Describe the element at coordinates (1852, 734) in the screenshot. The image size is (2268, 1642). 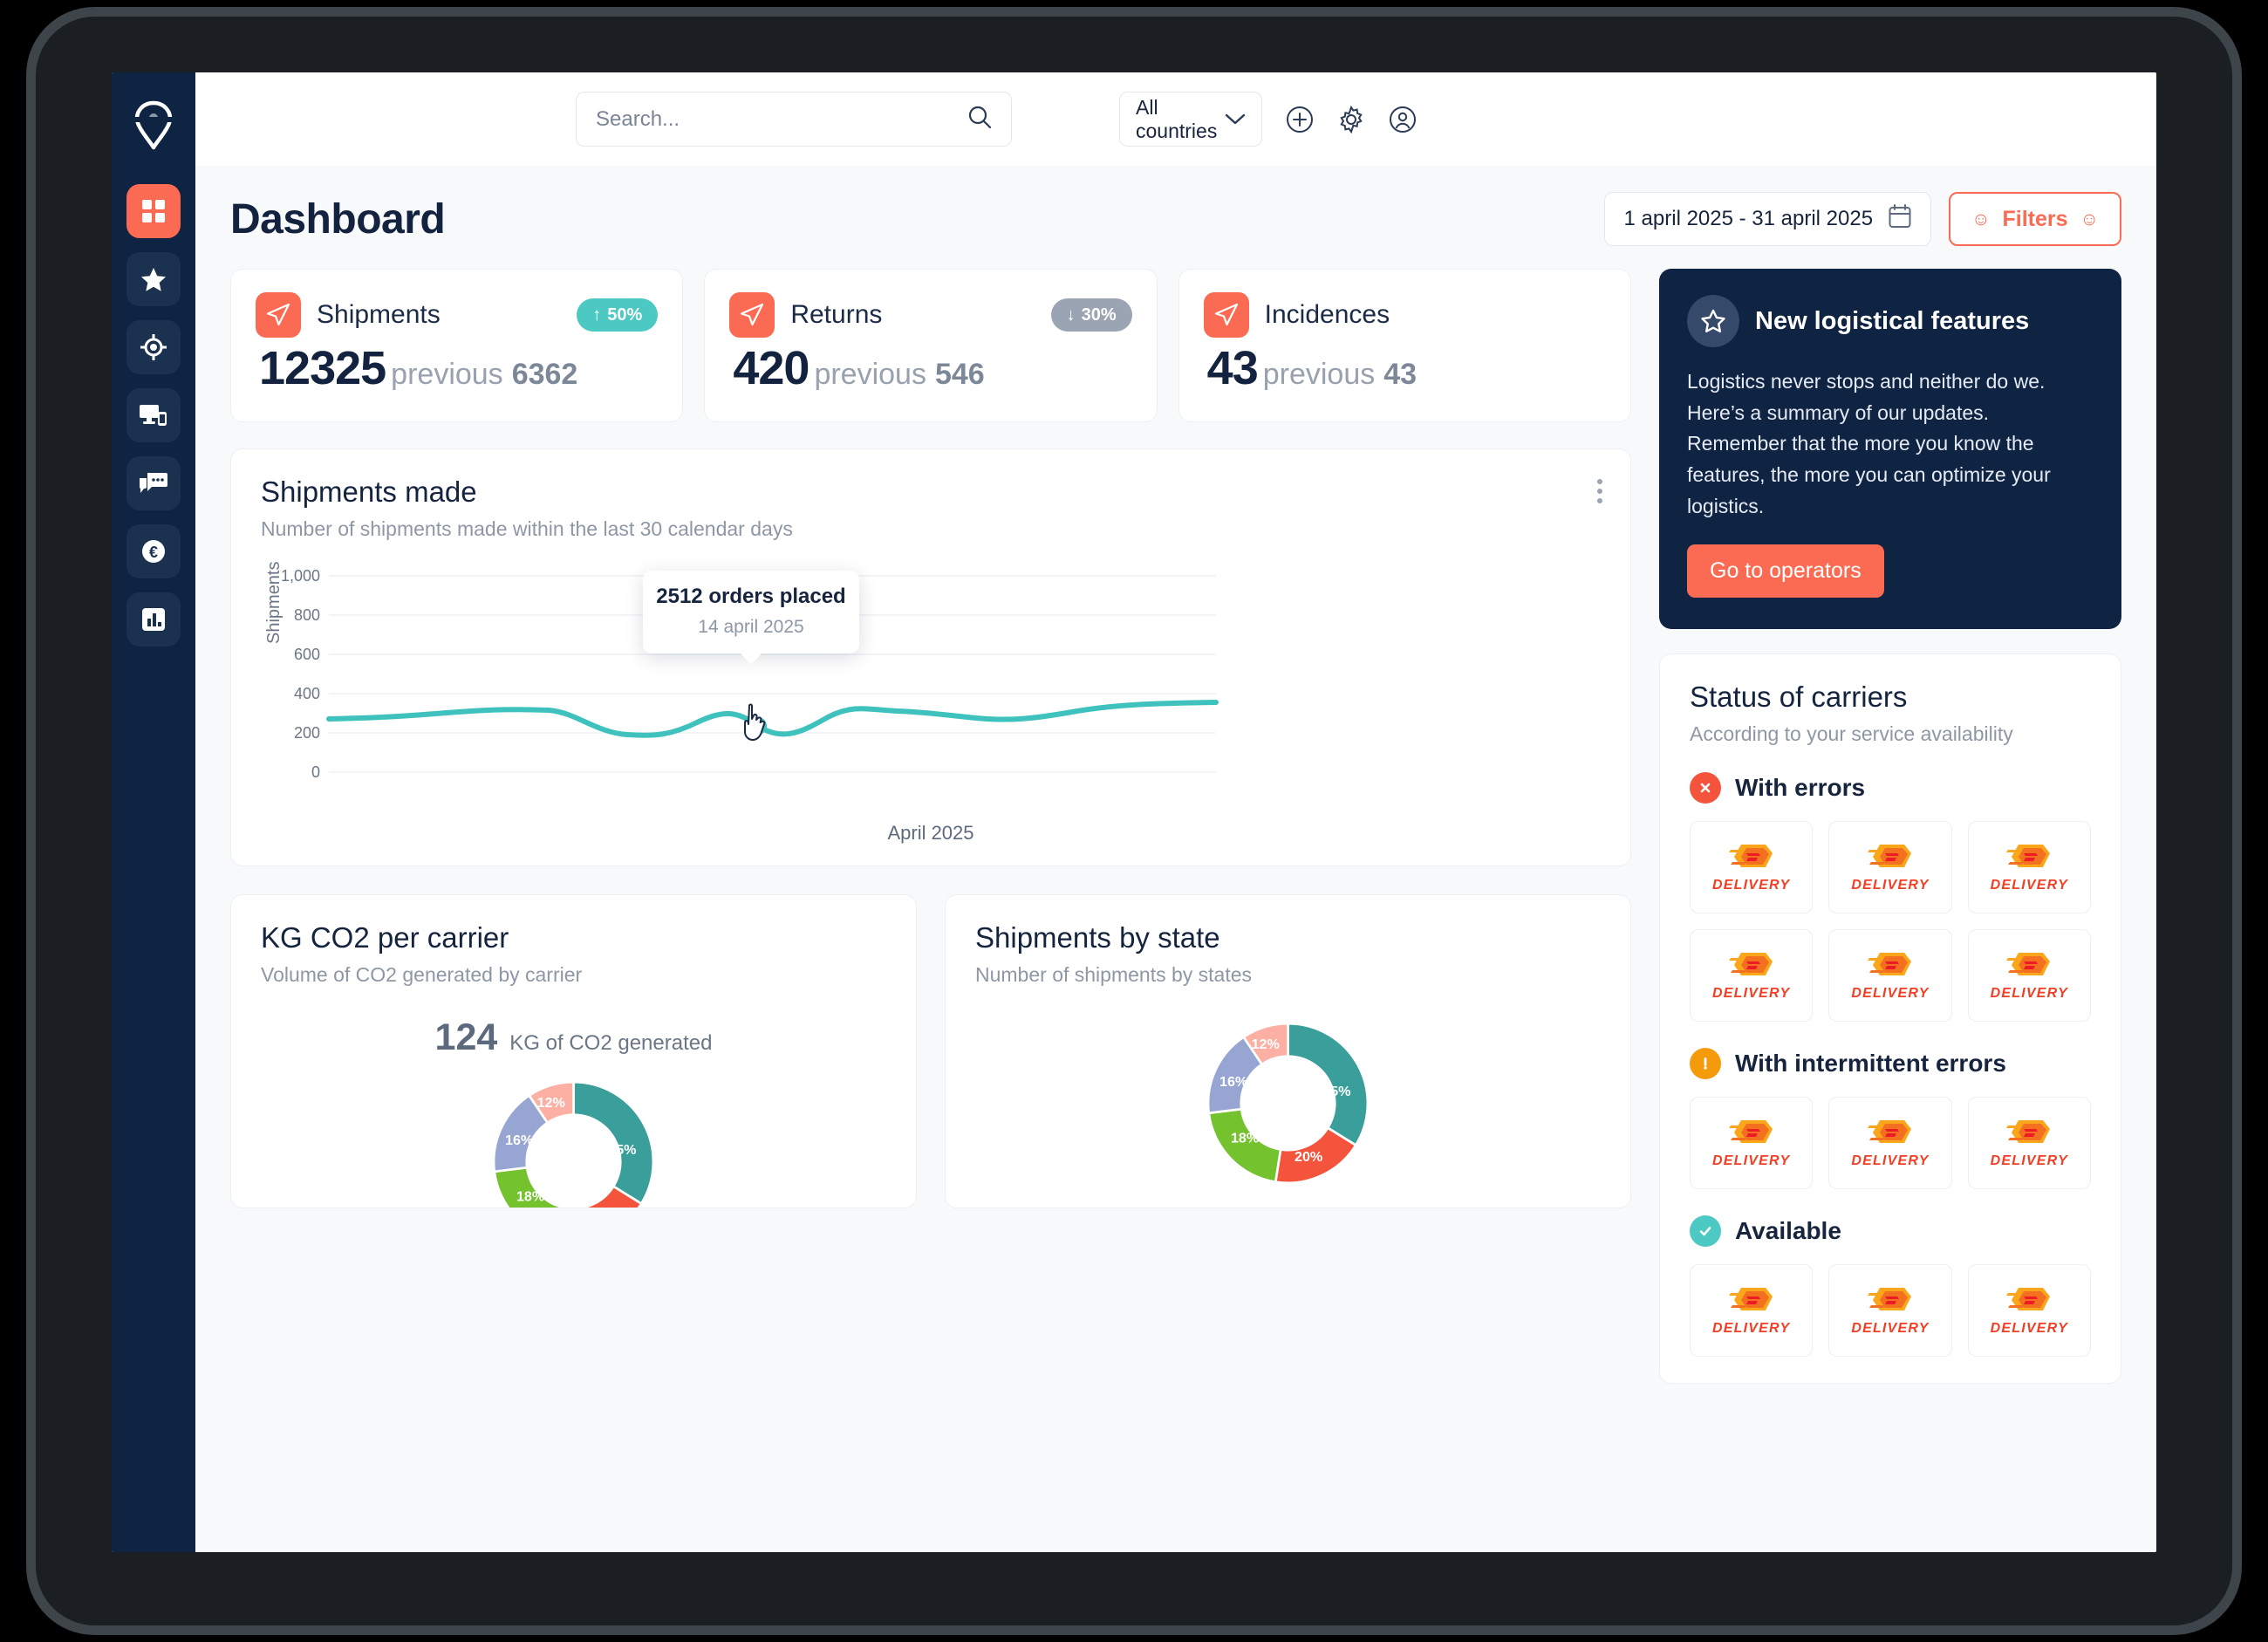
I see `carriers-subtitle: According to your service availability` at that location.